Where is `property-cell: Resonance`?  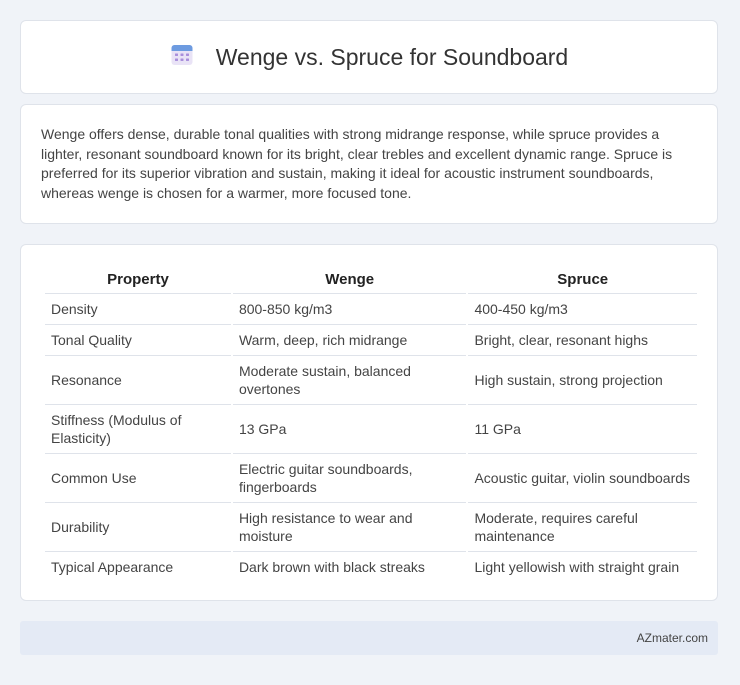 property-cell: Resonance is located at coordinates (138, 380).